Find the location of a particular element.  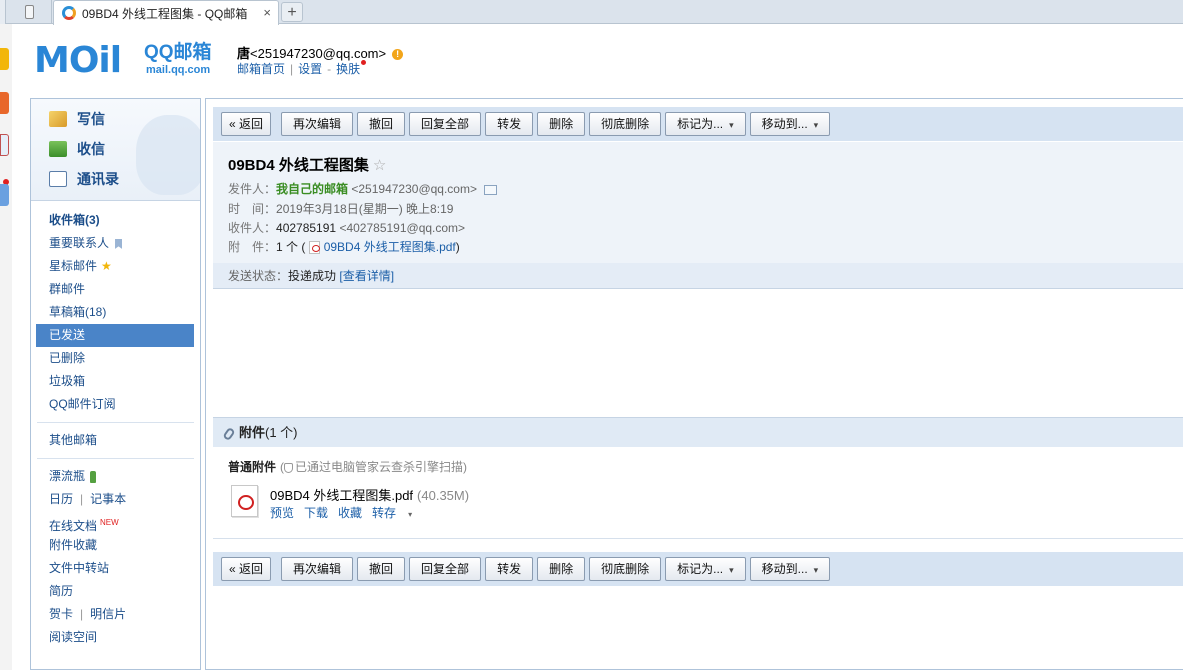

user-email: <251947230@qq.com> is located at coordinates (318, 53).